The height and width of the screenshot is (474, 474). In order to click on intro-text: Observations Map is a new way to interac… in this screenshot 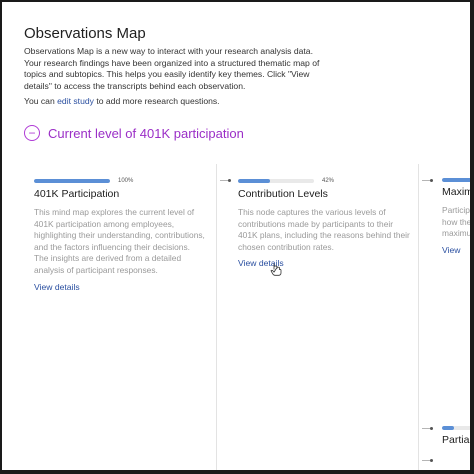, I will do `click(174, 69)`.